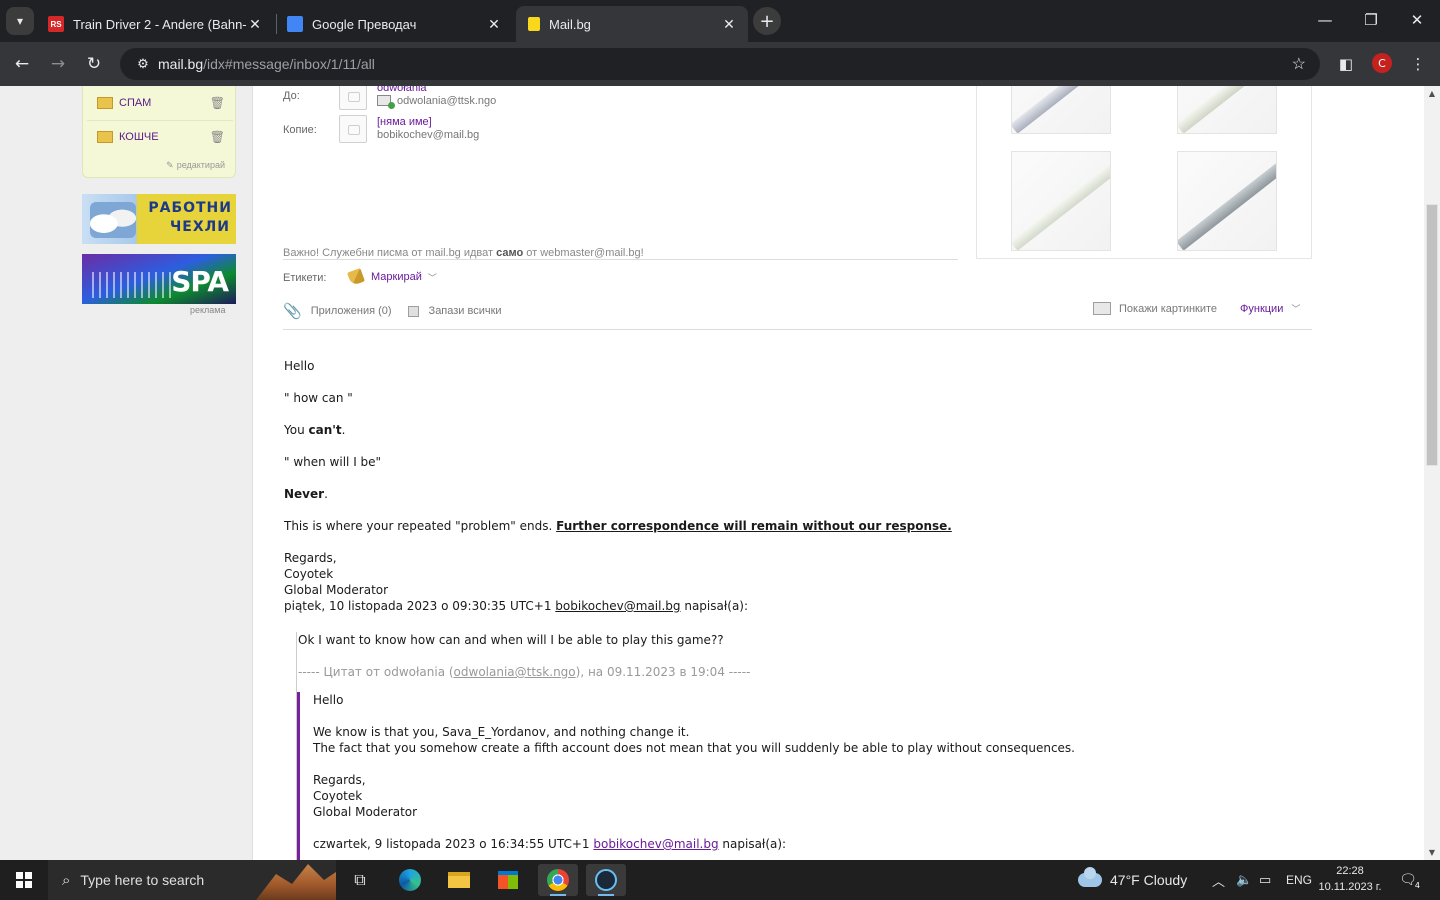 This screenshot has height=900, width=1440. Describe the element at coordinates (1090, 877) in the screenshot. I see `cloud-icon` at that location.